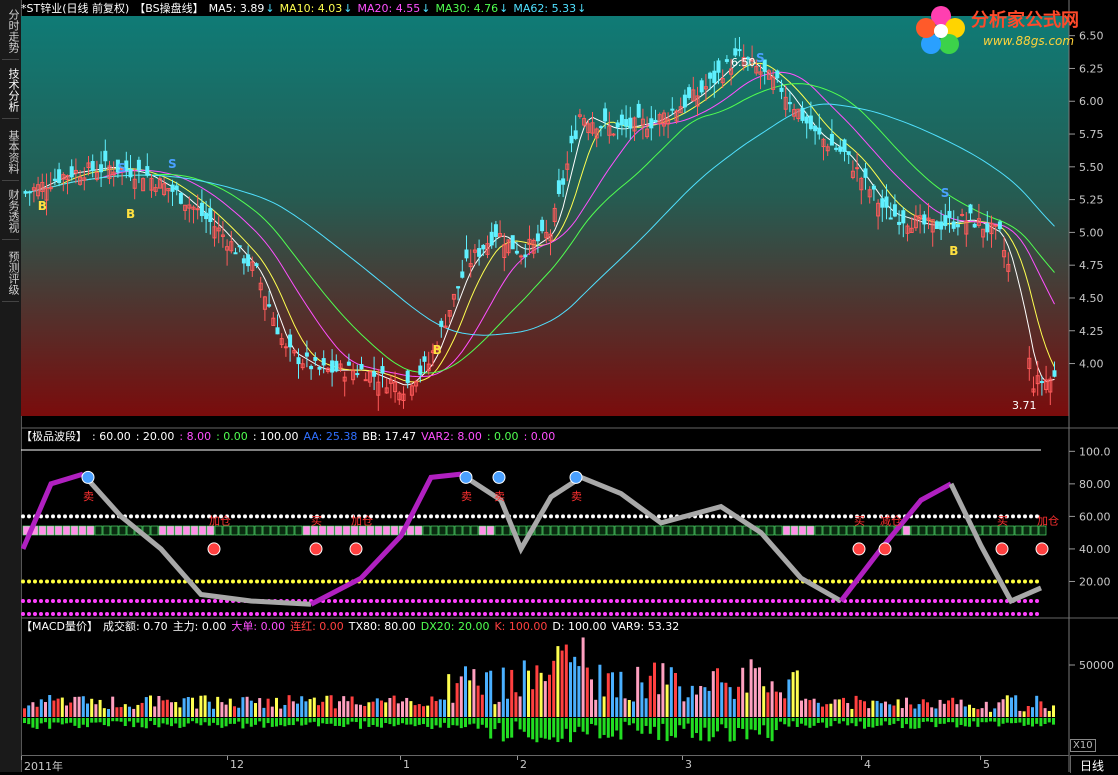 Image resolution: width=1118 pixels, height=775 pixels. Describe the element at coordinates (275, 436) in the screenshot. I see `header-value: : 100.00` at that location.